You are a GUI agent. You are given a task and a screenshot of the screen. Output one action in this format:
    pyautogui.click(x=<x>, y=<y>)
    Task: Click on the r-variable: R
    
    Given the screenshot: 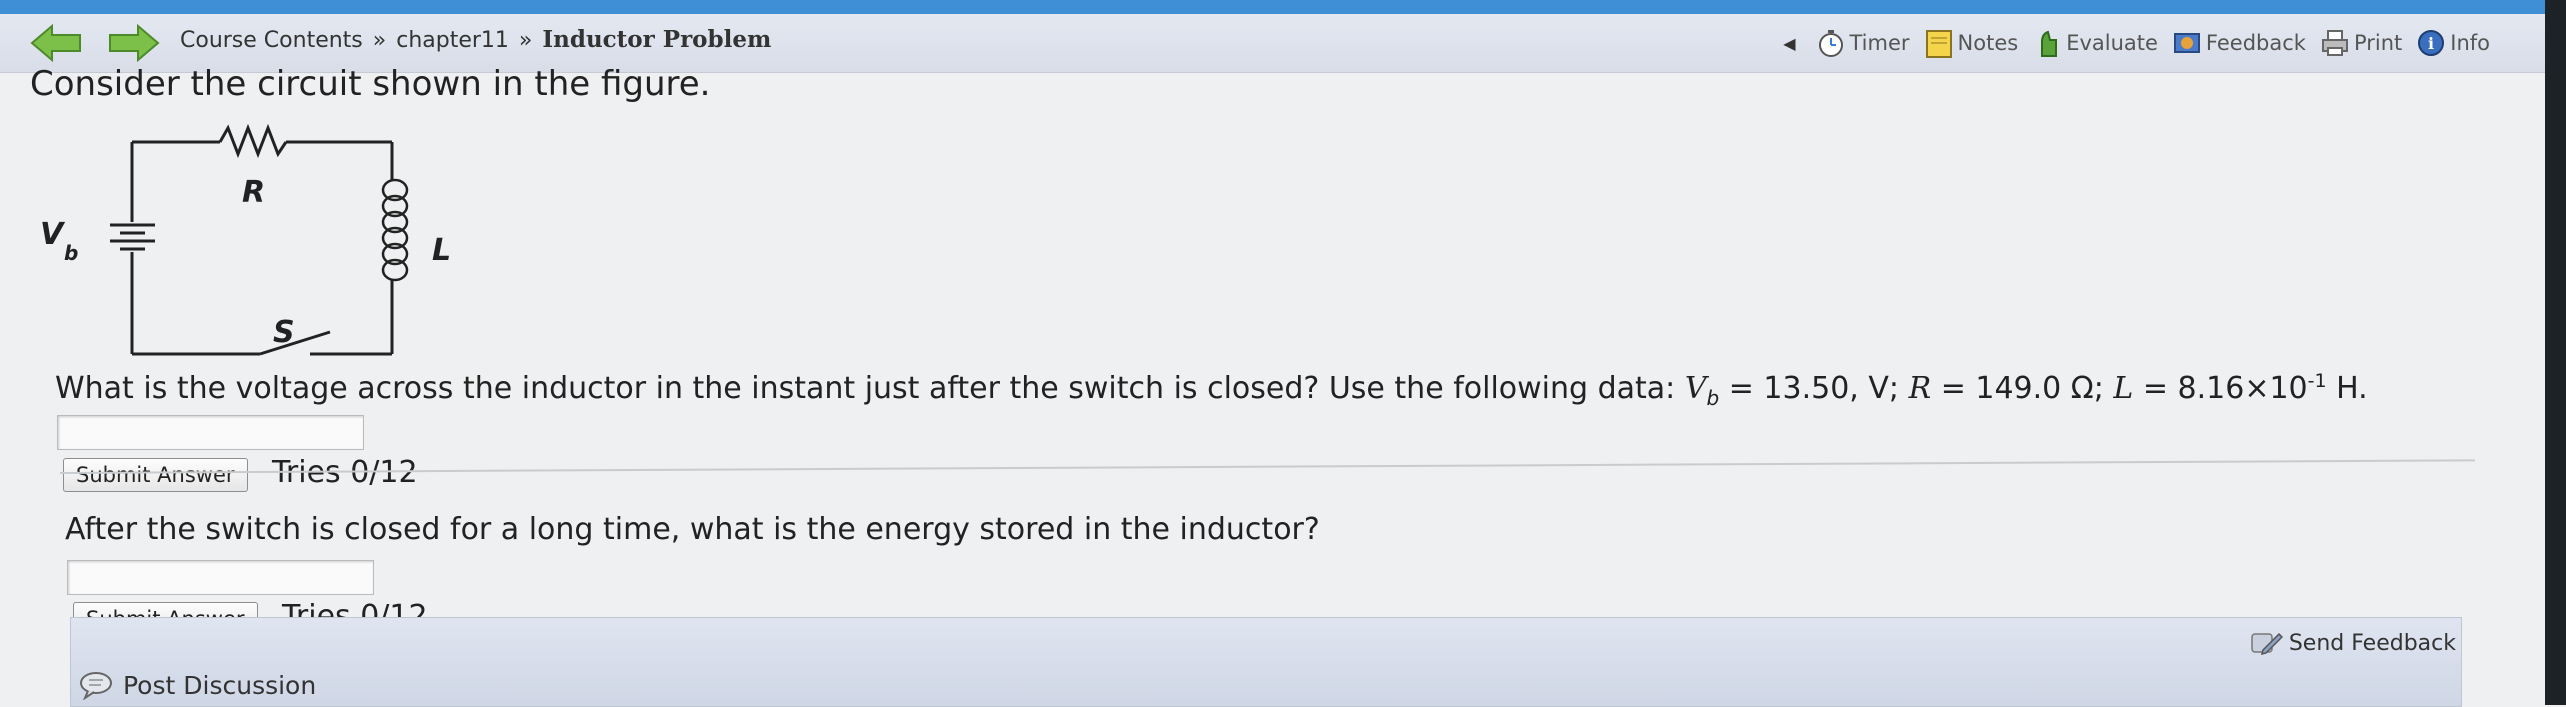 What is the action you would take?
    pyautogui.click(x=1920, y=388)
    